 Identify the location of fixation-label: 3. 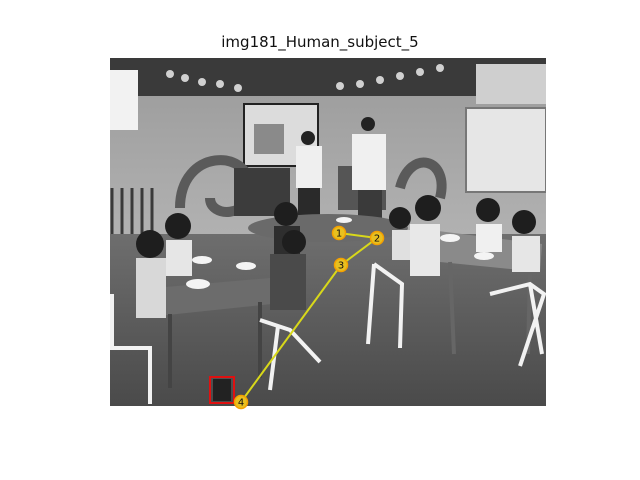
(341, 266).